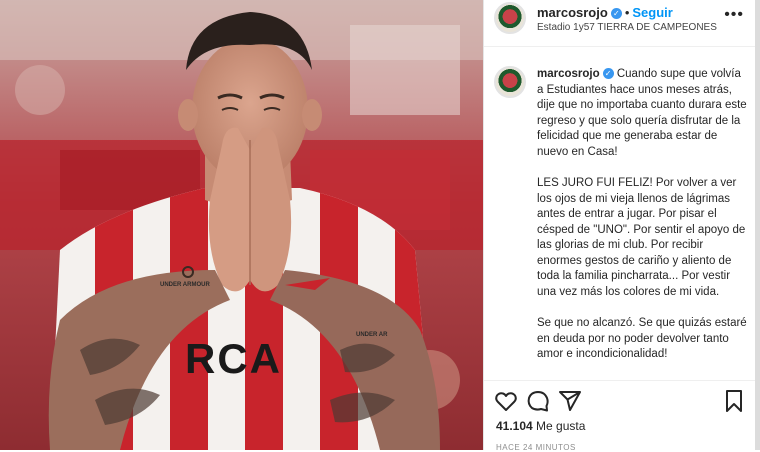 Image resolution: width=760 pixels, height=452 pixels. I want to click on jersey-sponsor-text: RCA, so click(233, 358).